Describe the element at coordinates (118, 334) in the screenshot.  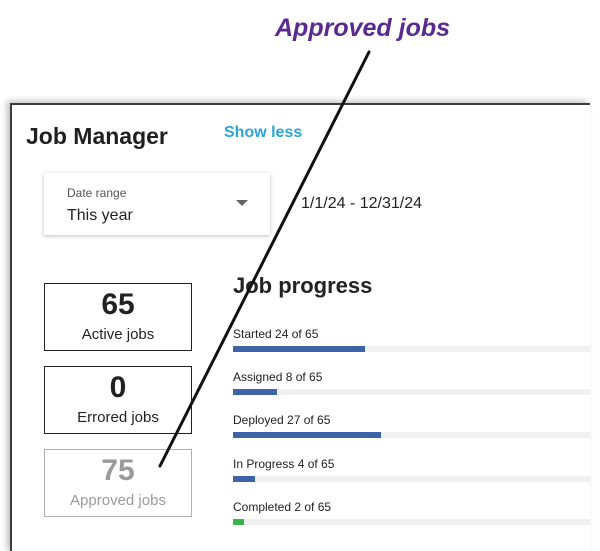
I see `active-jobs-label: Active jobs` at that location.